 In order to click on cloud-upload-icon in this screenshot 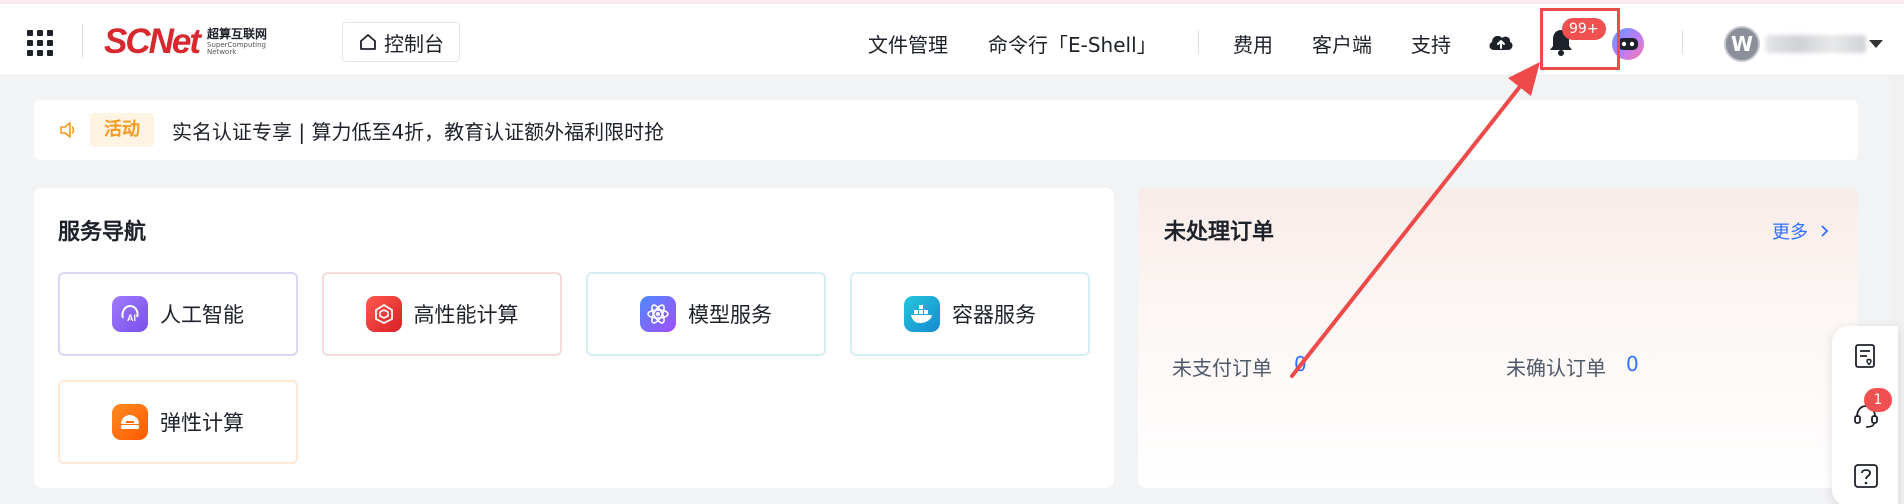, I will do `click(1501, 42)`.